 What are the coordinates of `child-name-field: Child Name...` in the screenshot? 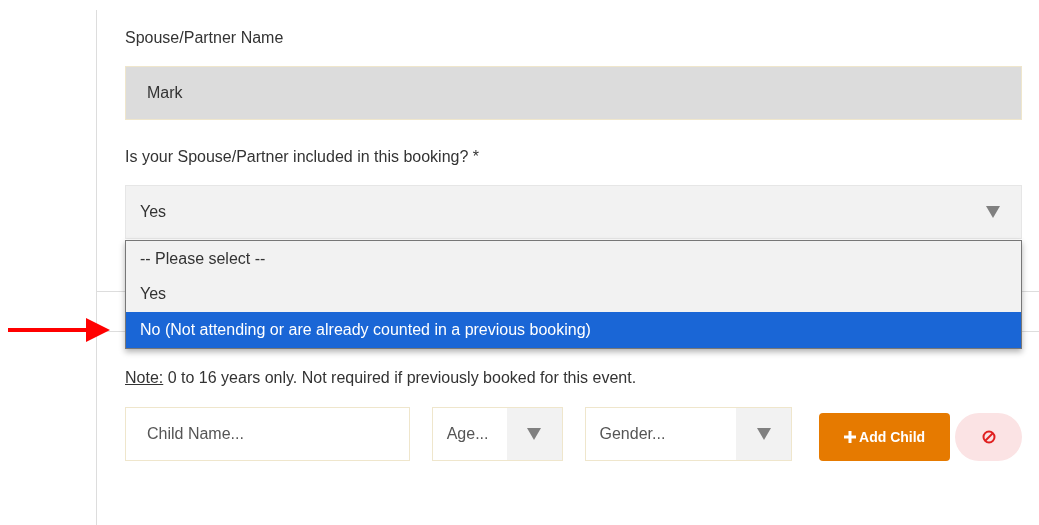 It's located at (267, 434).